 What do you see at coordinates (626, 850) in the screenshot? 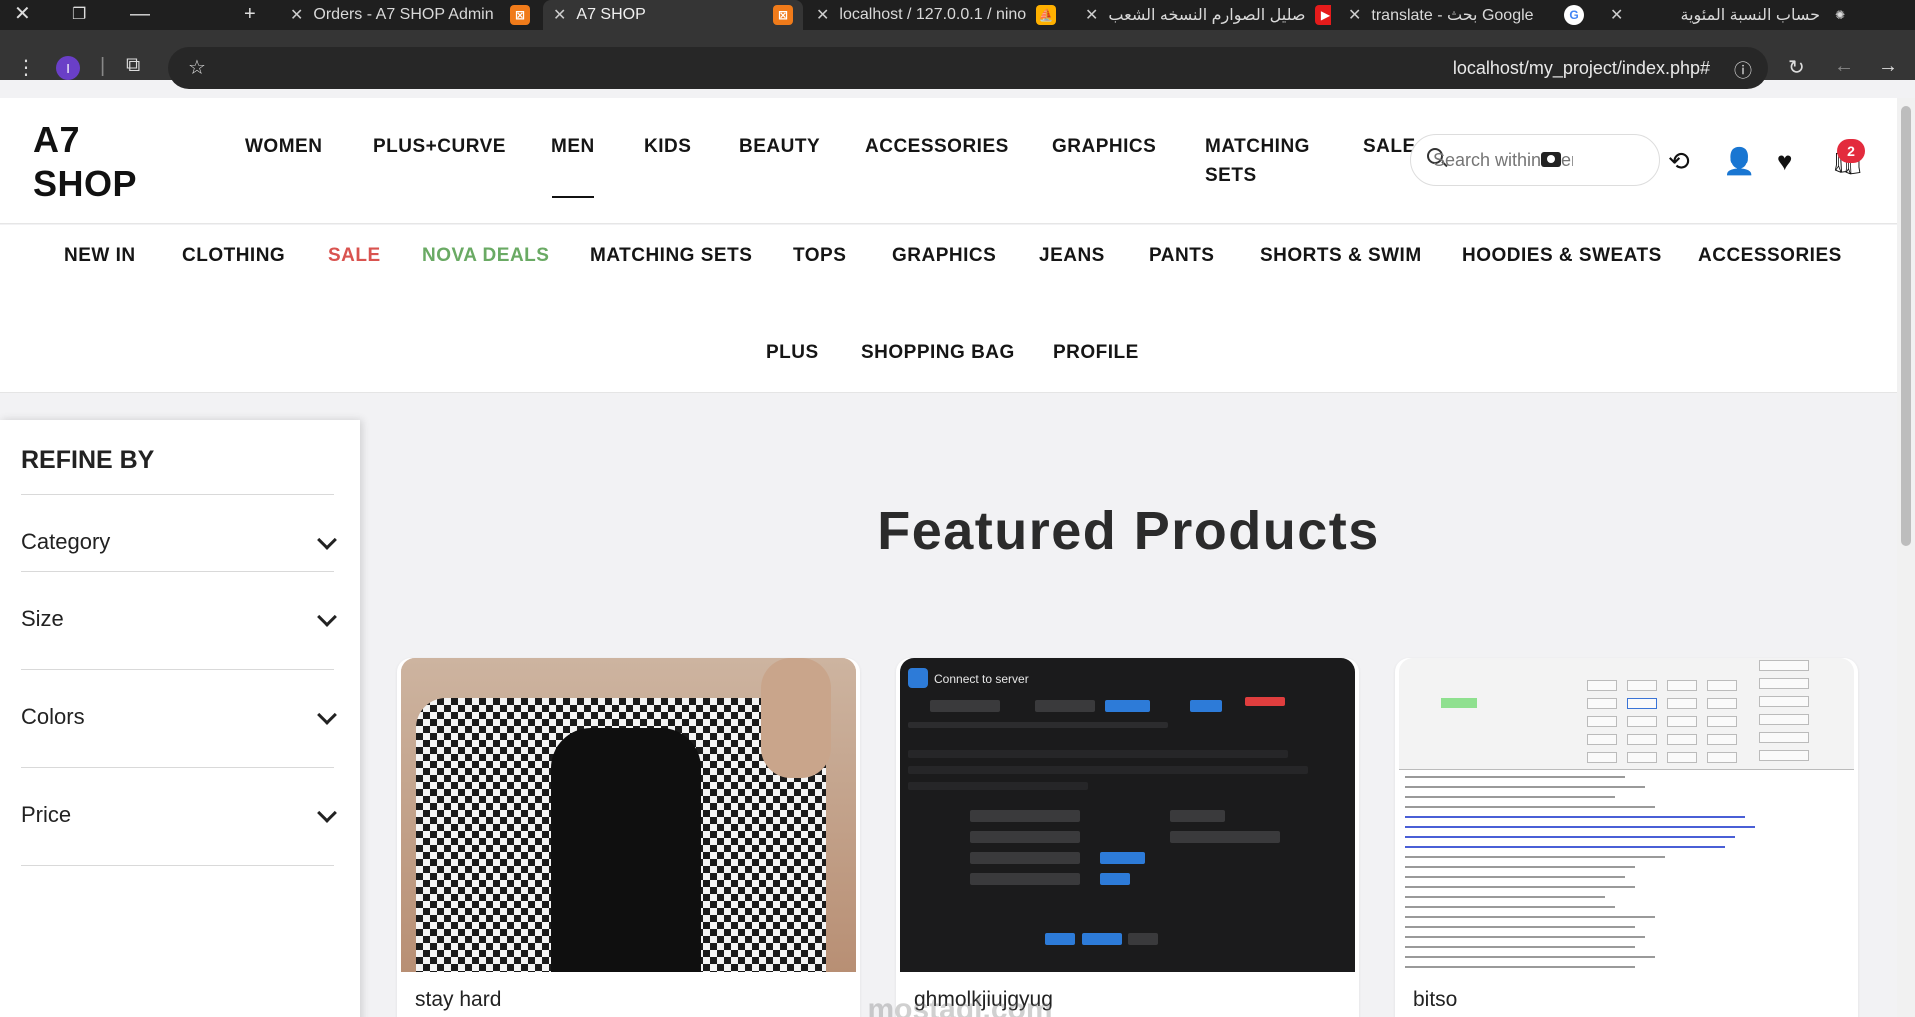
I see `black-tee-graphic` at bounding box center [626, 850].